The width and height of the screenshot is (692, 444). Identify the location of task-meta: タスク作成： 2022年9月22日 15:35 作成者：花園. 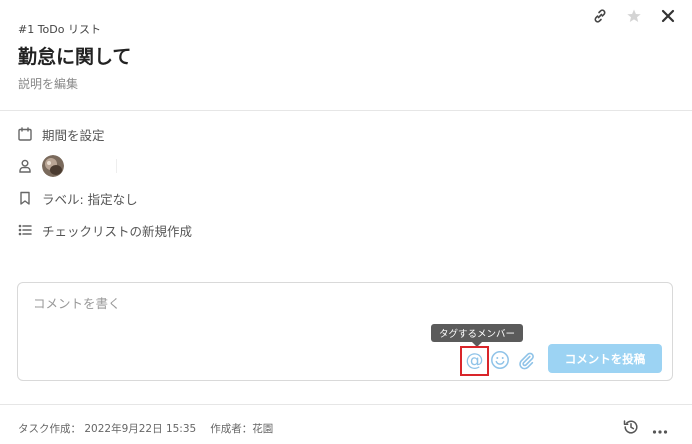
(145, 428).